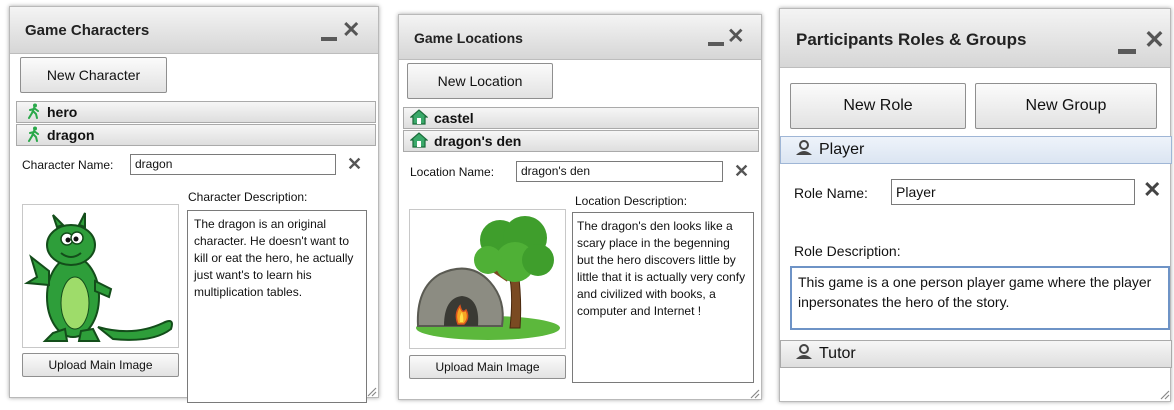 The height and width of the screenshot is (410, 1174). What do you see at coordinates (93, 75) in the screenshot?
I see `new-character-button: New Character` at bounding box center [93, 75].